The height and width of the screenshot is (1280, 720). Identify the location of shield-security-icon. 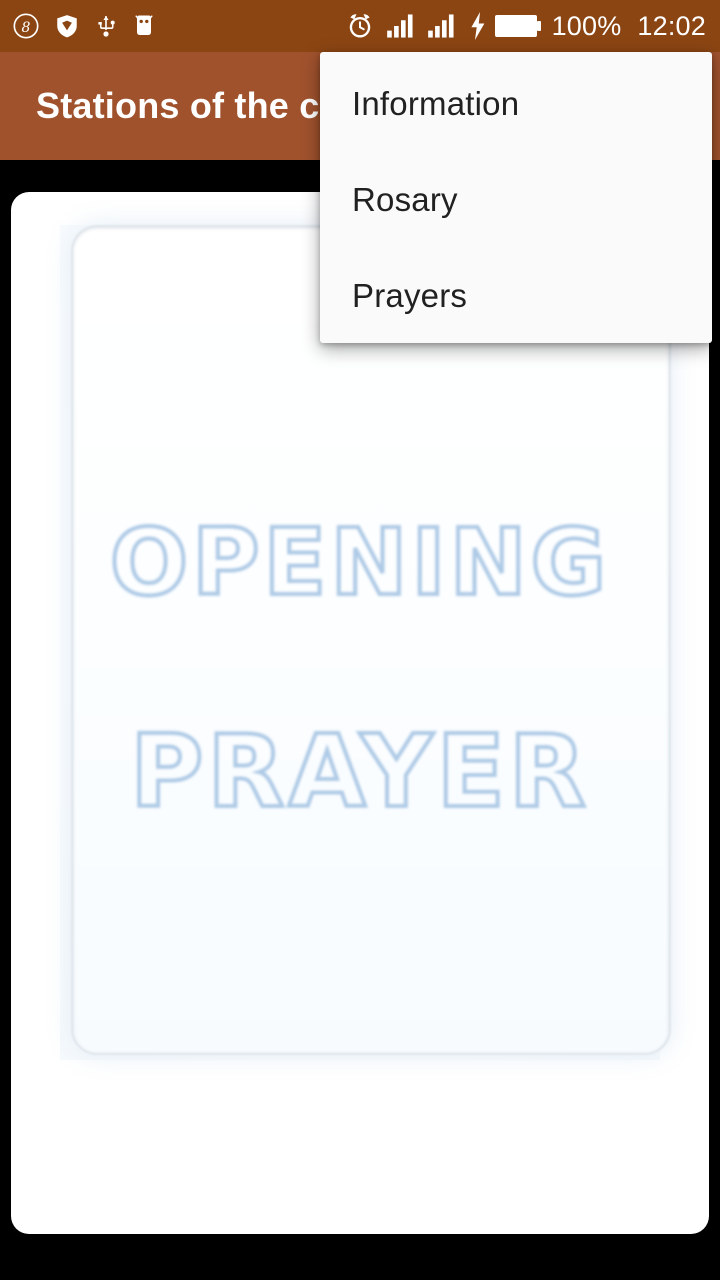
(67, 26).